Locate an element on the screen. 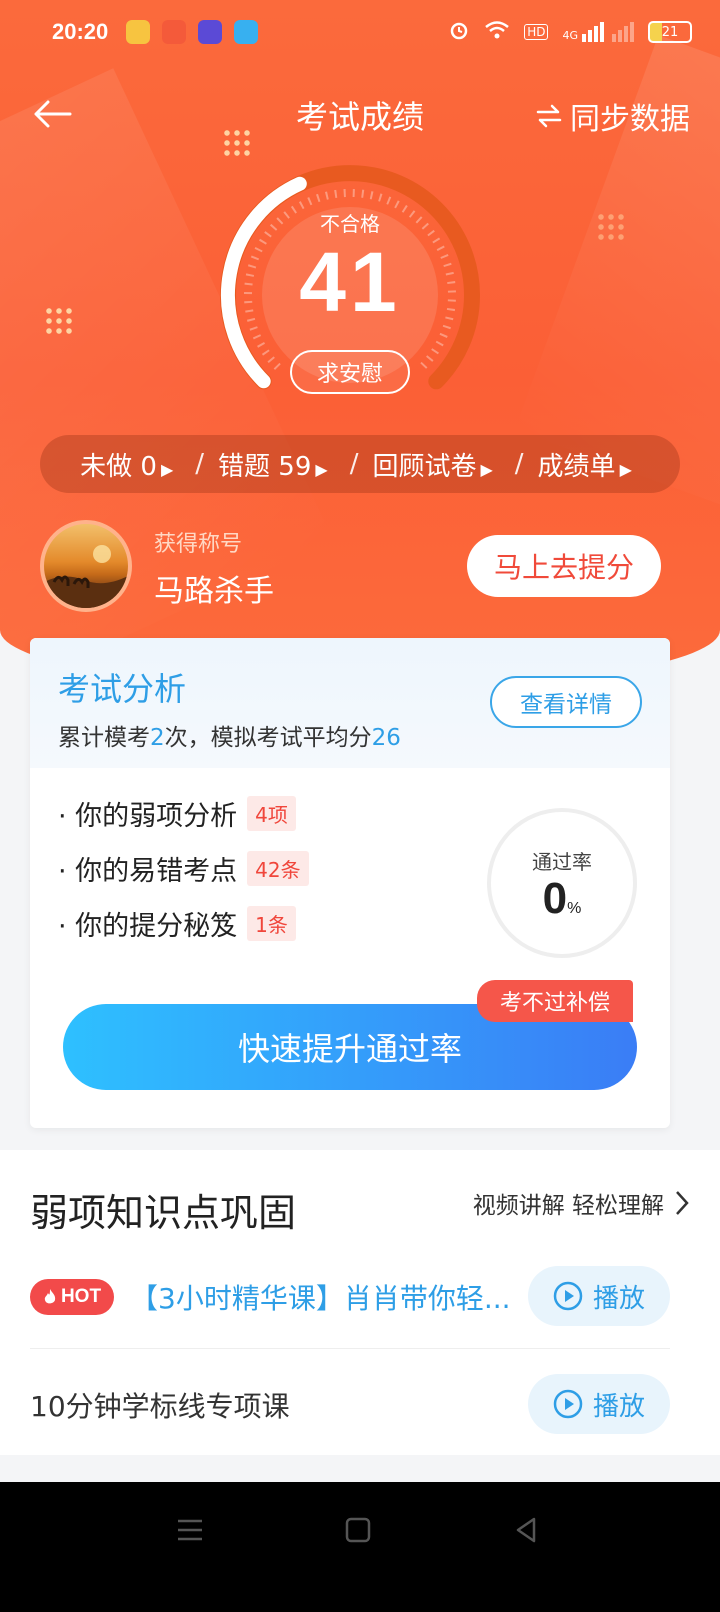 This screenshot has height=1612, width=720. top-nav: 考试成绩 同步数据 is located at coordinates (360, 113).